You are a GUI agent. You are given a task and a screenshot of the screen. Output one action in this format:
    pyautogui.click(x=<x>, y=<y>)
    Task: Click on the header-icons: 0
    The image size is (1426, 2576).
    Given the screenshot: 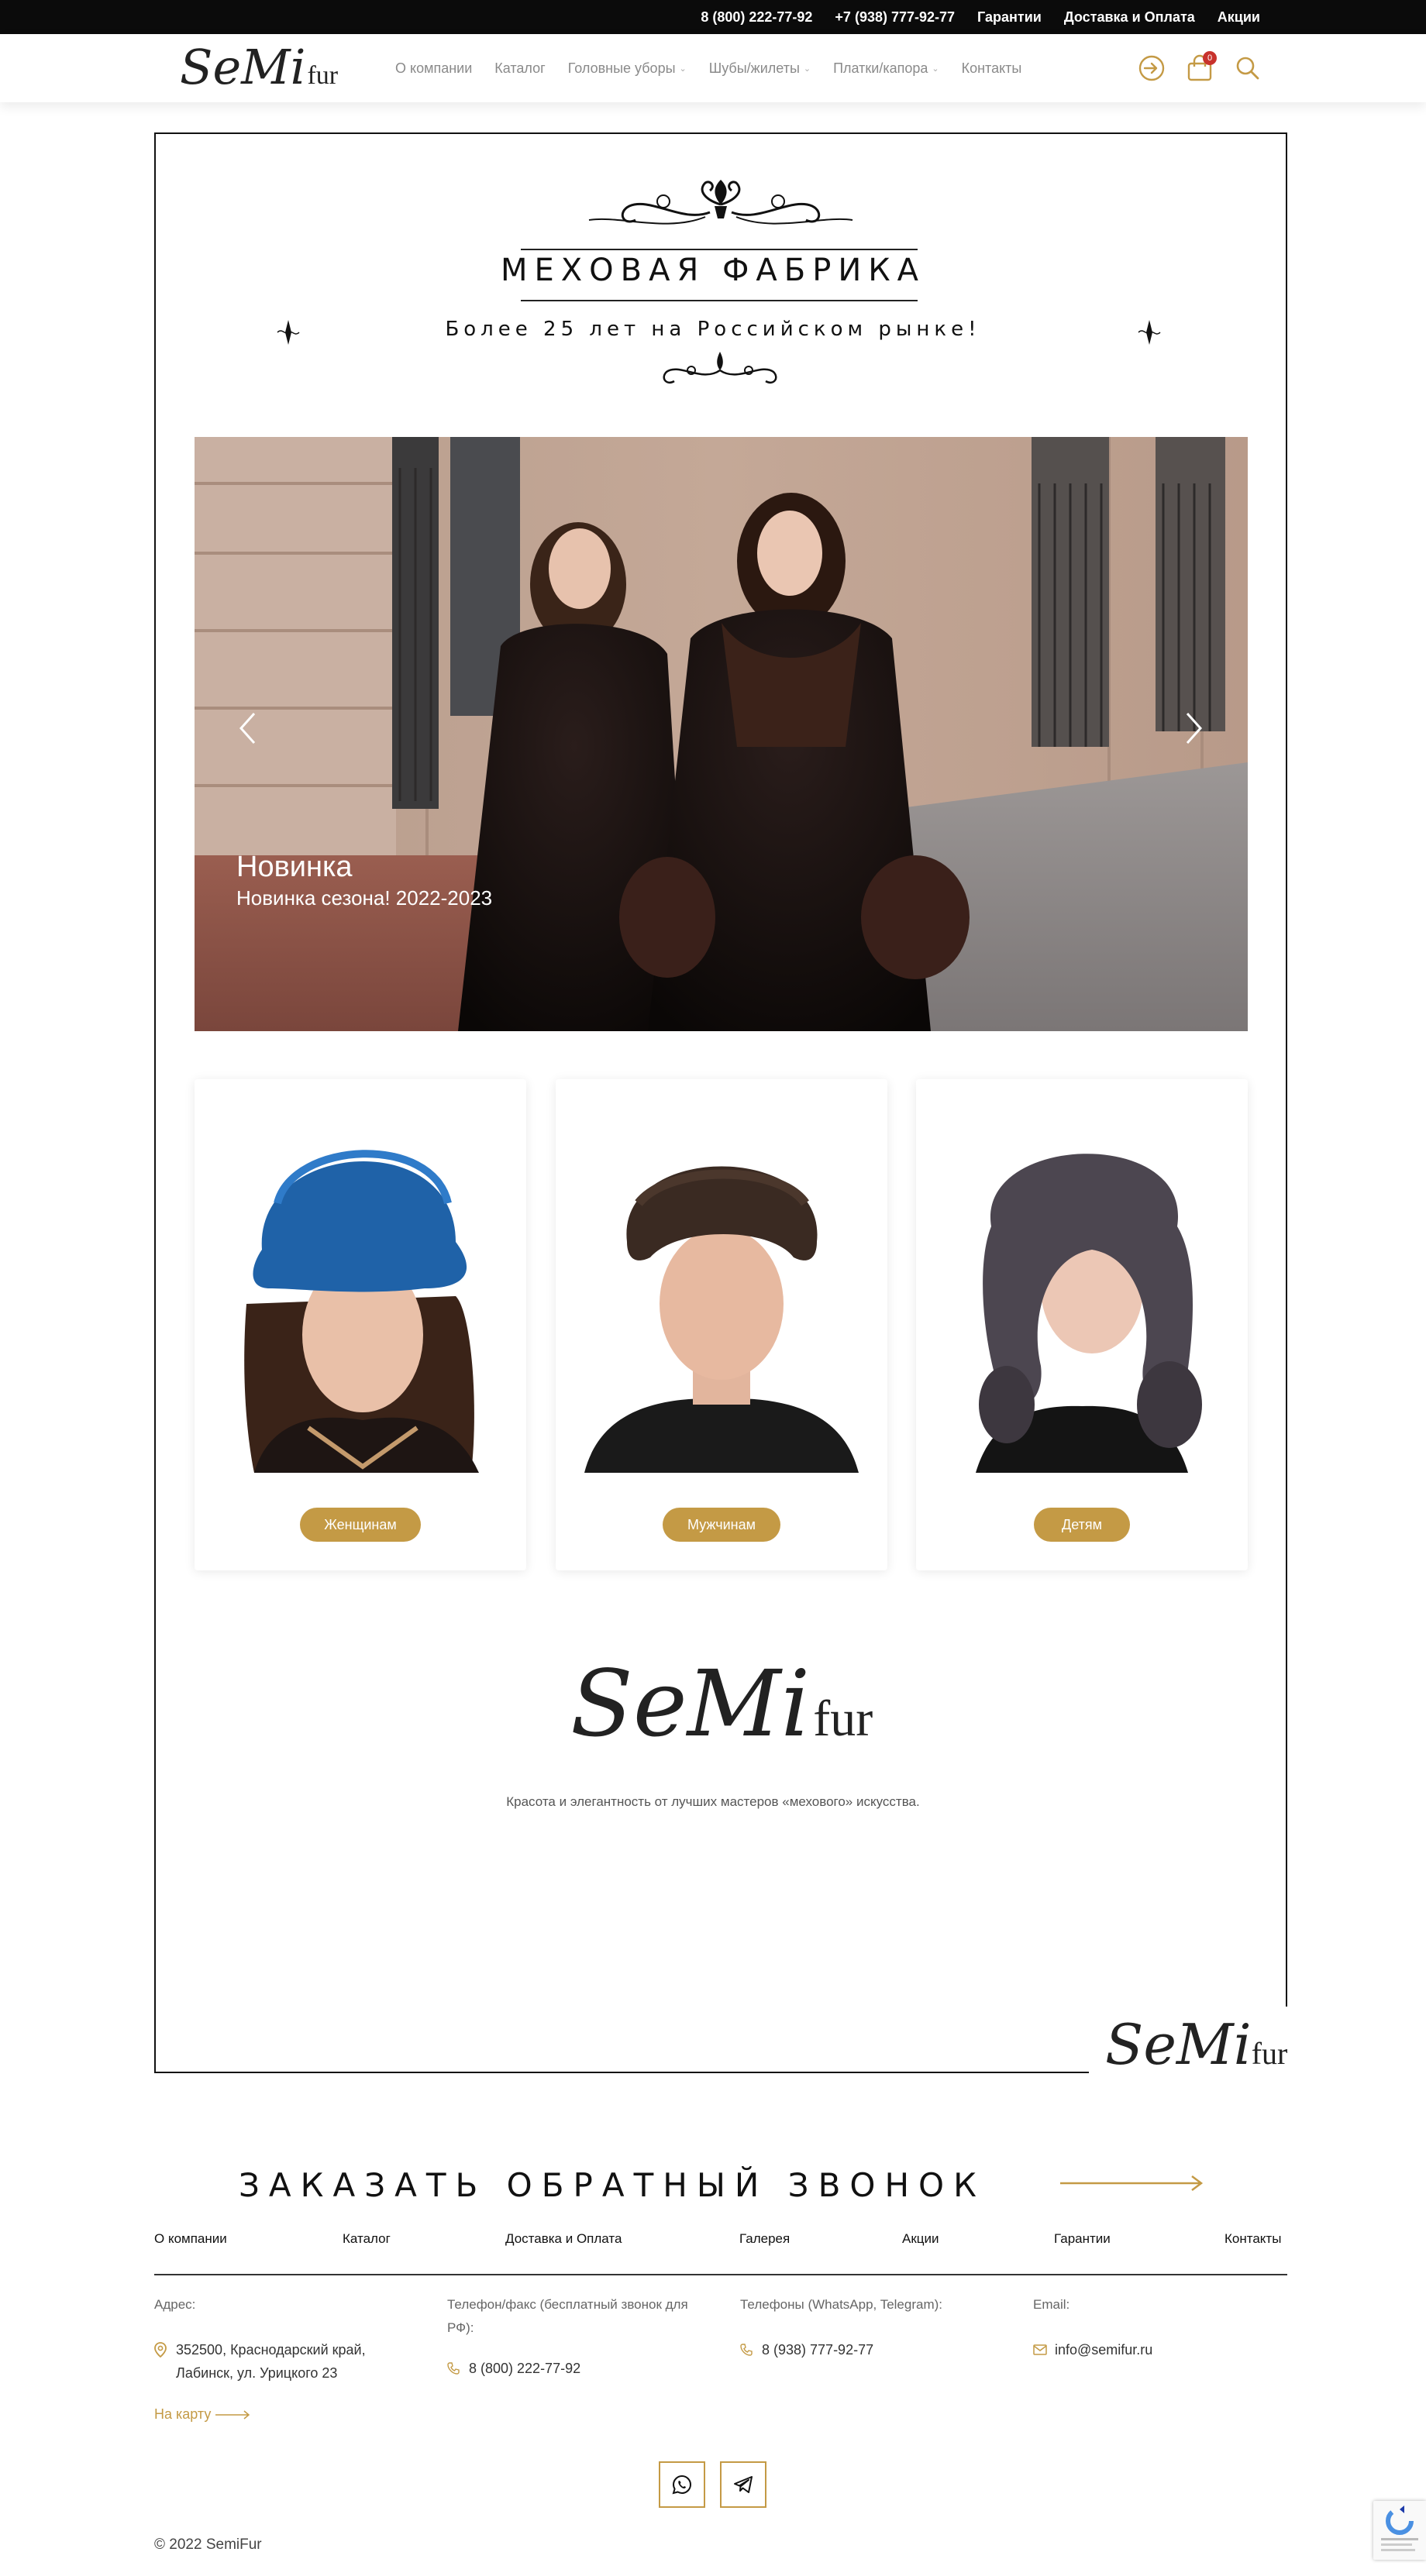 What is the action you would take?
    pyautogui.click(x=1199, y=68)
    